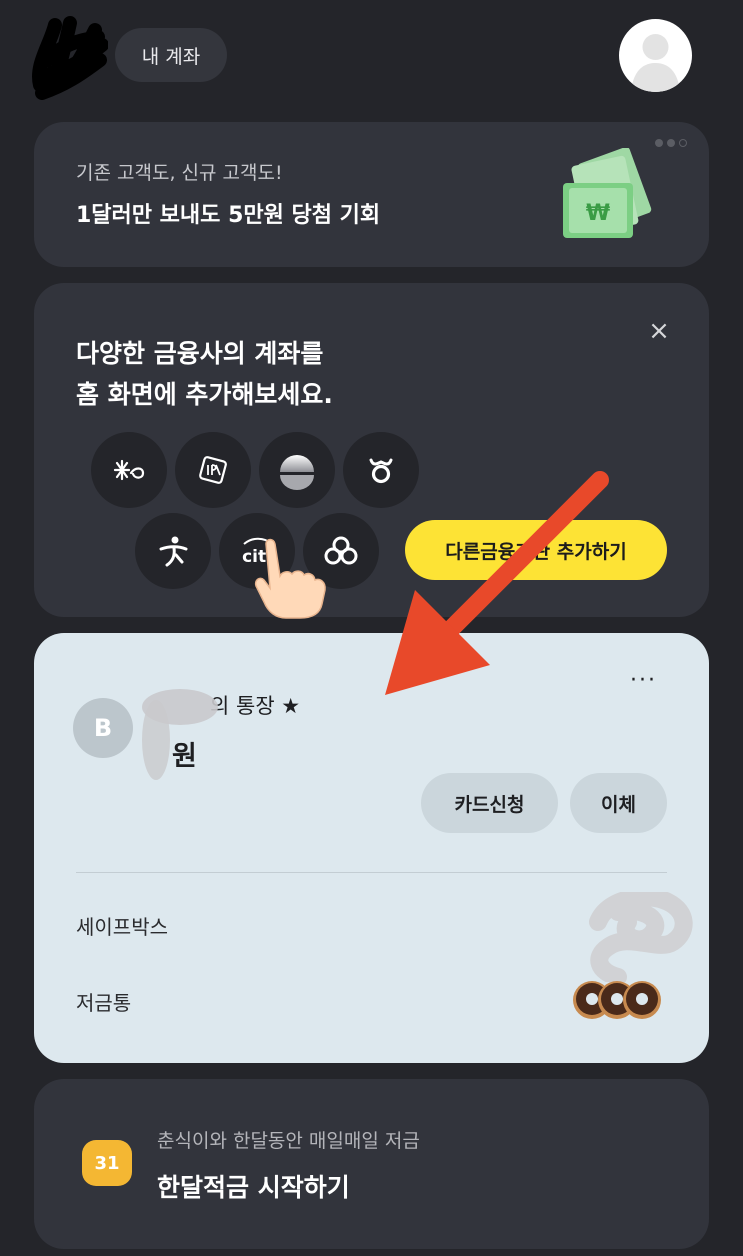 This screenshot has height=1256, width=743. I want to click on pointing-hand-icon, so click(290, 578).